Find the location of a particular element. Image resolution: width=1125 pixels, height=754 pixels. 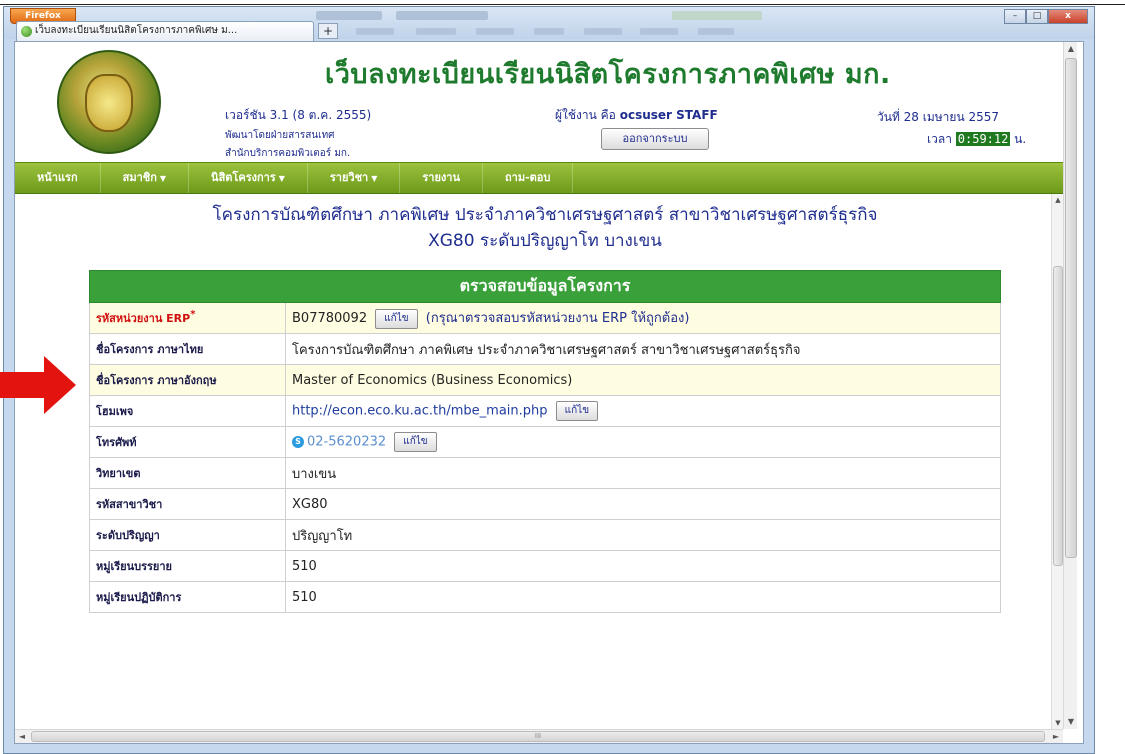

table-row-campus: วิทยาเขต บางเขน is located at coordinates (545, 473).